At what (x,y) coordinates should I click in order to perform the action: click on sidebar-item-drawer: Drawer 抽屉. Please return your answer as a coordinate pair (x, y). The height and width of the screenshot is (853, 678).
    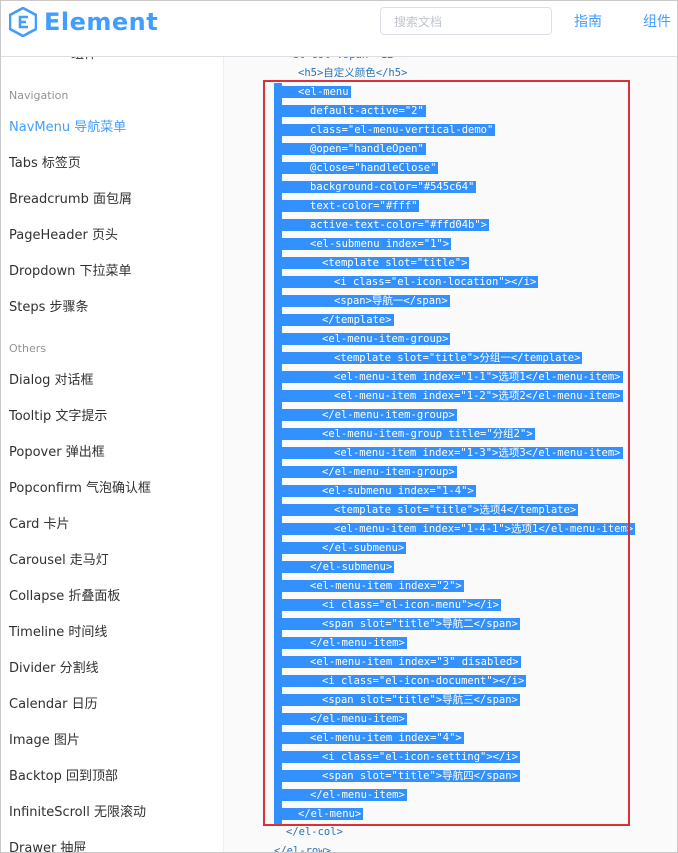
    Looking at the image, I should click on (47, 844).